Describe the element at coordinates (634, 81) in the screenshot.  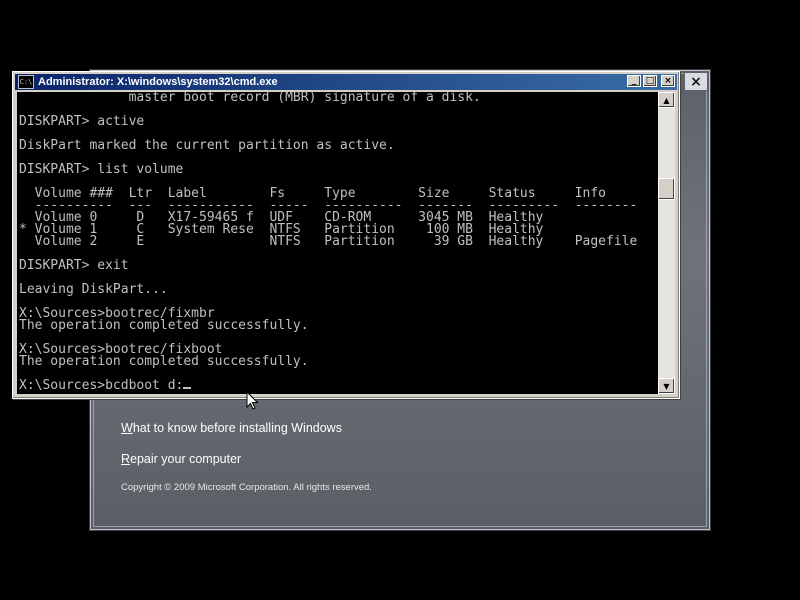
I see `minimize-button: _` at that location.